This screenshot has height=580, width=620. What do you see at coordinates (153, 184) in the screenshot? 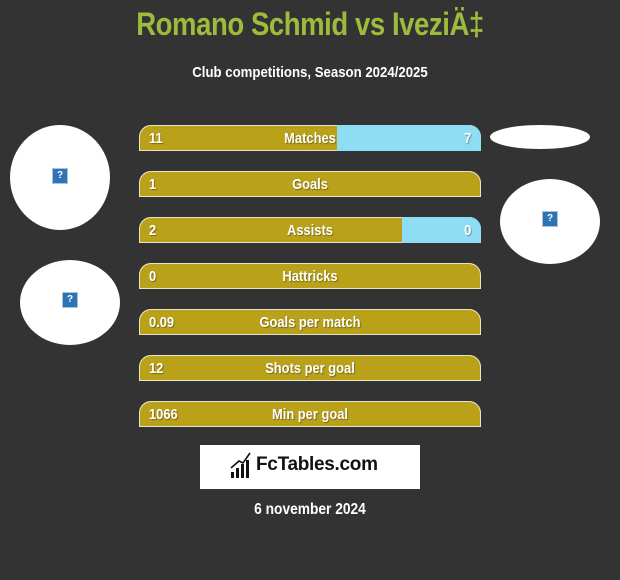
I see `left-value: 1` at bounding box center [153, 184].